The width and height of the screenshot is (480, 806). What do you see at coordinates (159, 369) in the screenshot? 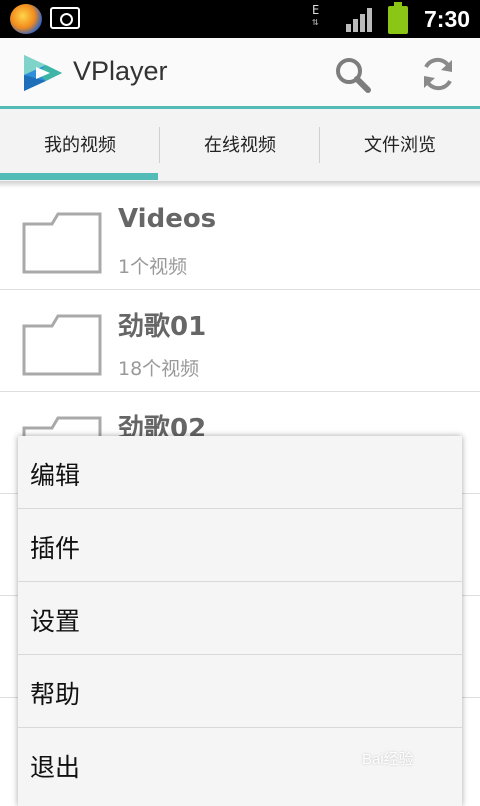
I see `folder-video-count: 18个视频` at bounding box center [159, 369].